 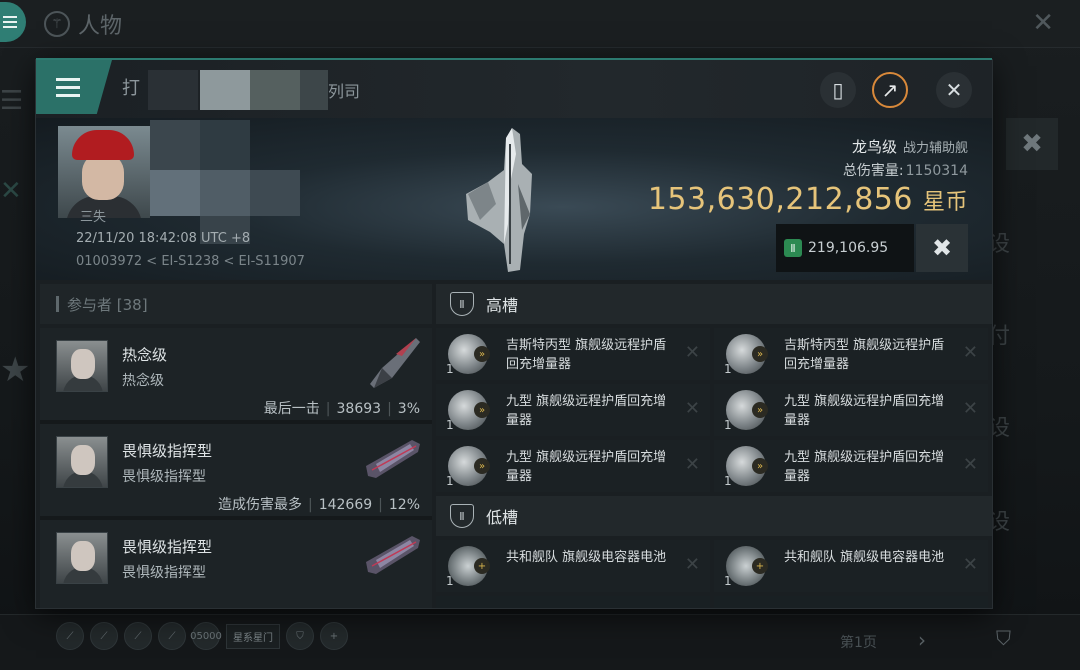 What do you see at coordinates (1043, 23) in the screenshot?
I see `background-close-icon: ✕` at bounding box center [1043, 23].